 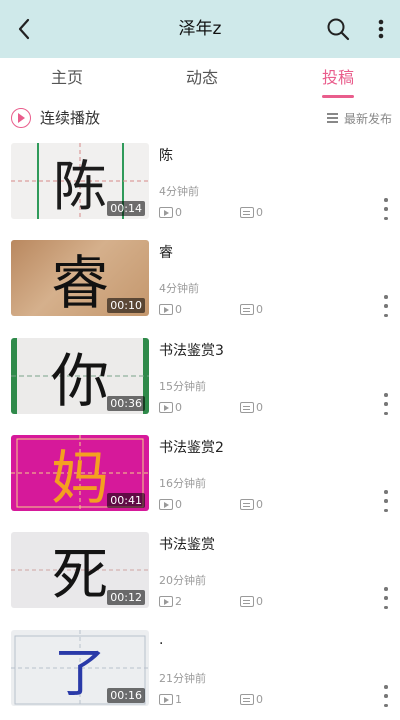 I want to click on more-menu-button, so click(x=381, y=29).